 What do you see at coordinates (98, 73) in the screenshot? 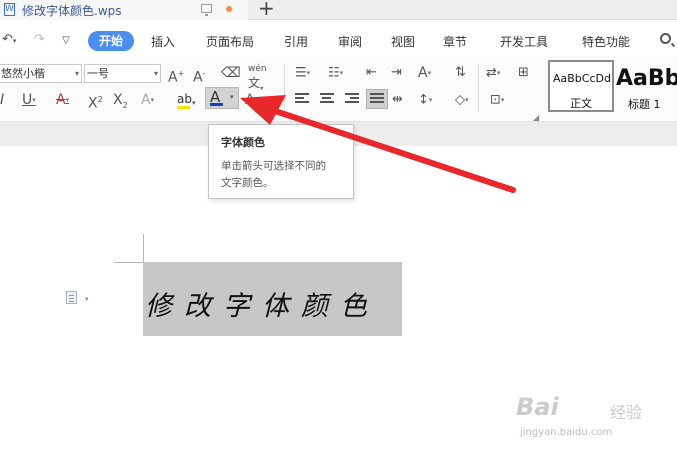
I see `font-size-value: 一号` at bounding box center [98, 73].